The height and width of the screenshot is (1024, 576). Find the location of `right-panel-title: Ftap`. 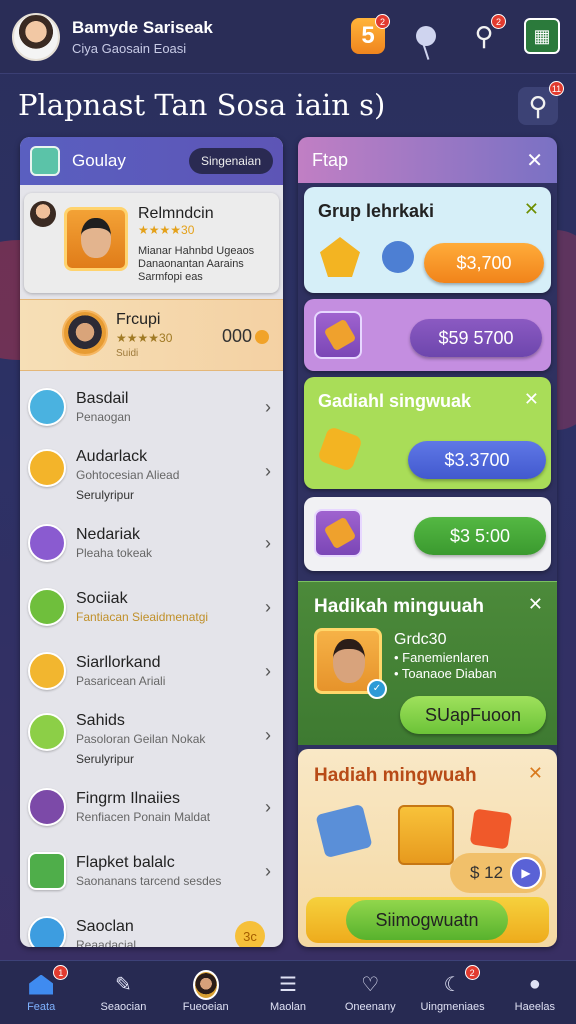

right-panel-title: Ftap is located at coordinates (330, 159).